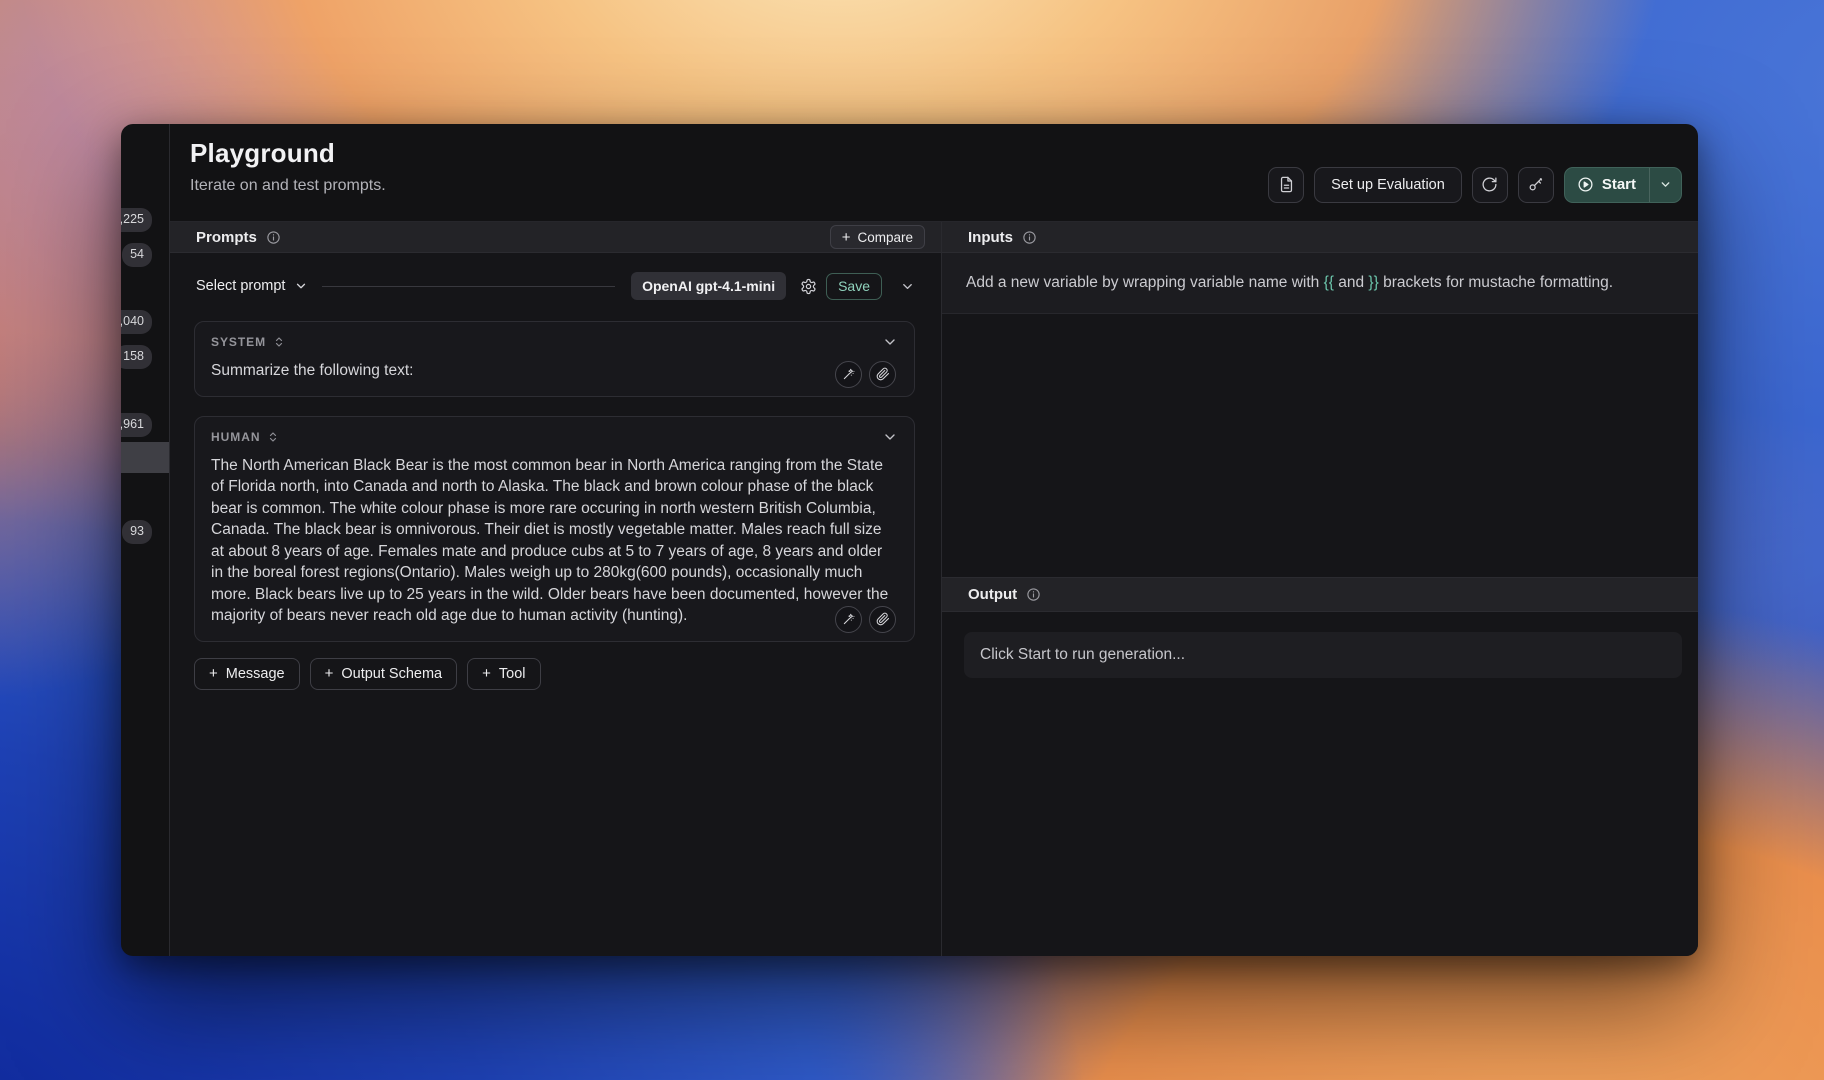 This screenshot has width=1824, height=1080. What do you see at coordinates (993, 594) in the screenshot?
I see `output-panel-title: Output` at bounding box center [993, 594].